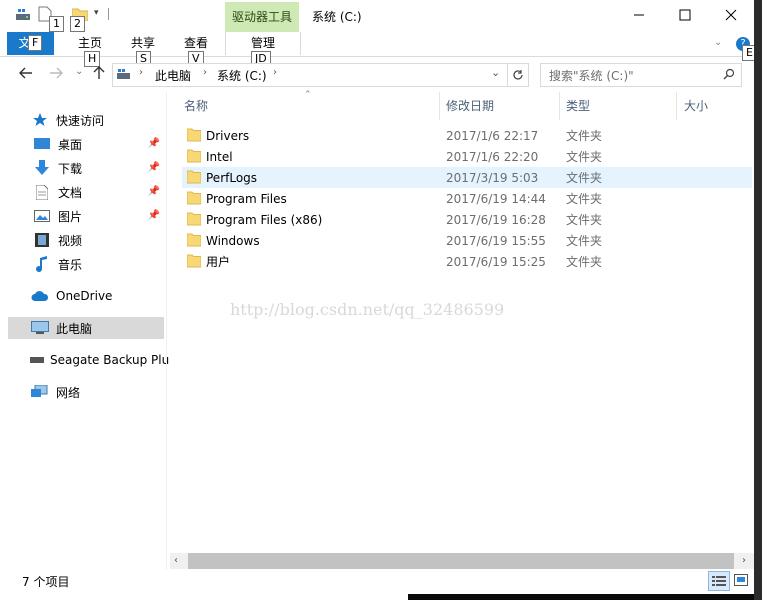 This screenshot has width=762, height=600. What do you see at coordinates (467, 177) in the screenshot?
I see `file-row: PerfLogs 2017/3/19 5:03 文件夹` at bounding box center [467, 177].